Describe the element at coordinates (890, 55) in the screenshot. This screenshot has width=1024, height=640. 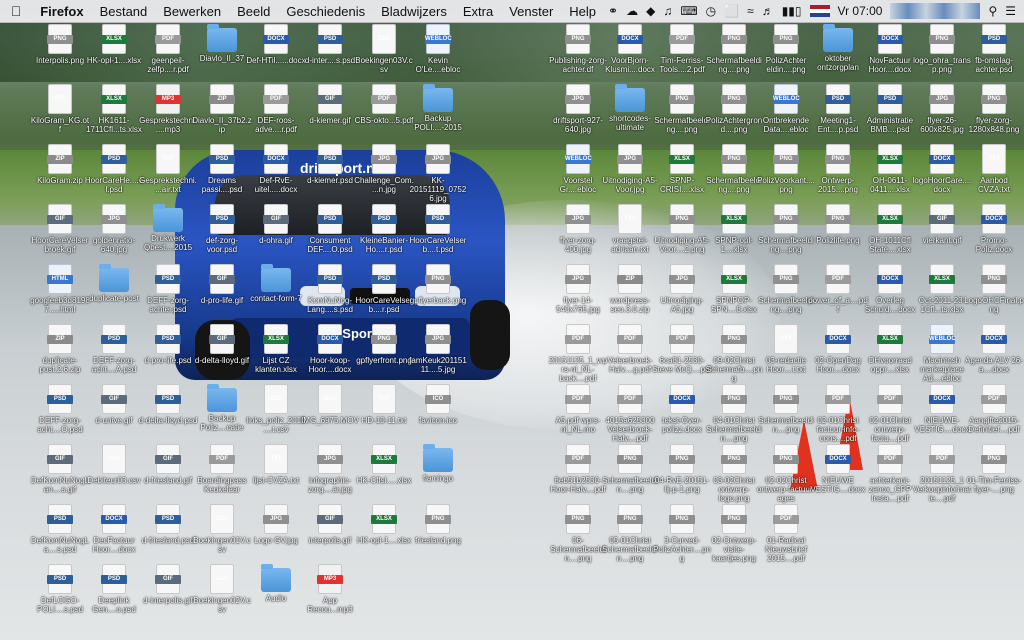
I see `desktop-file-icon: DOCX NovFactuur Hoor....docx` at that location.